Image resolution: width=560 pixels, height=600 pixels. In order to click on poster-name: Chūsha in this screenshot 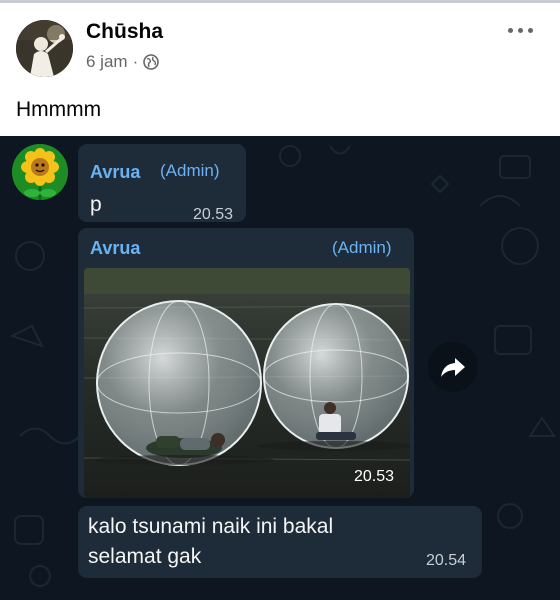, I will do `click(124, 32)`.